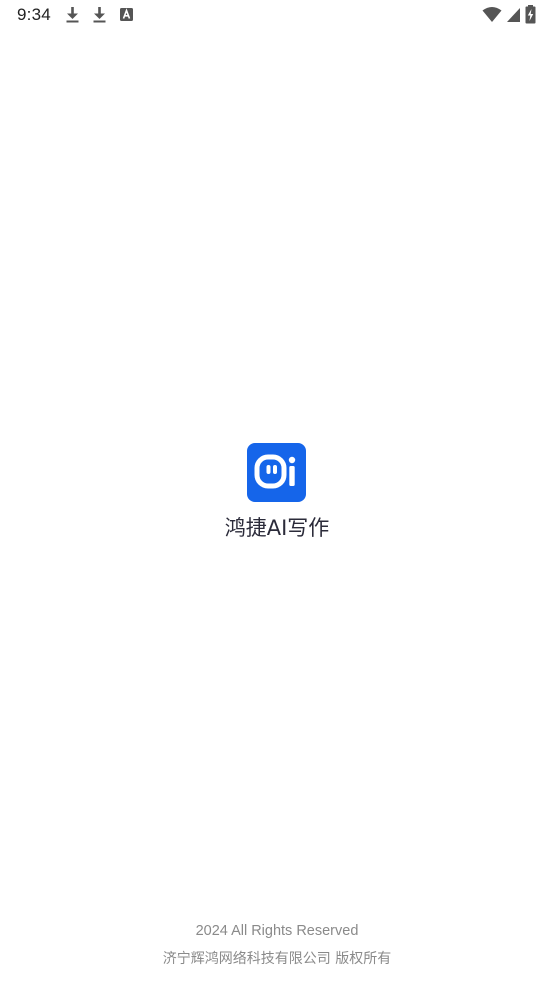 The width and height of the screenshot is (554, 984). Describe the element at coordinates (492, 14) in the screenshot. I see `wifi-icon` at that location.